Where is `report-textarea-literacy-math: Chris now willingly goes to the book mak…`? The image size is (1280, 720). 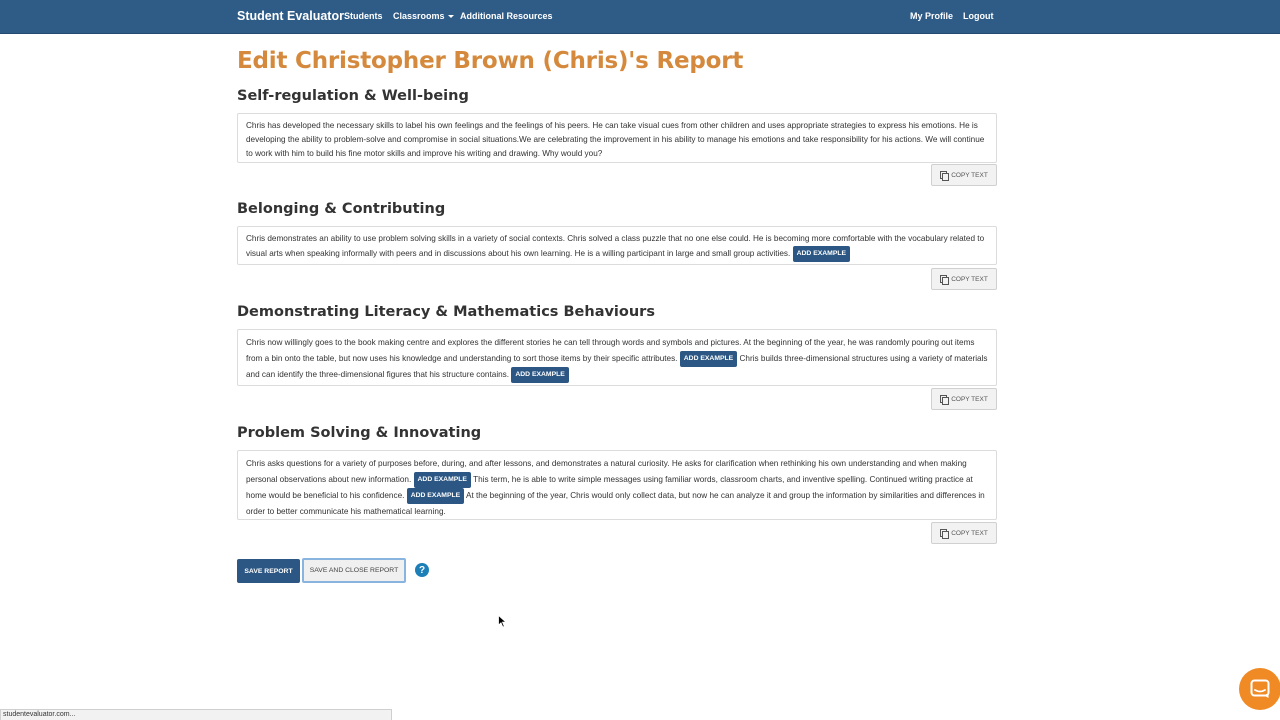 report-textarea-literacy-math: Chris now willingly goes to the book mak… is located at coordinates (617, 357).